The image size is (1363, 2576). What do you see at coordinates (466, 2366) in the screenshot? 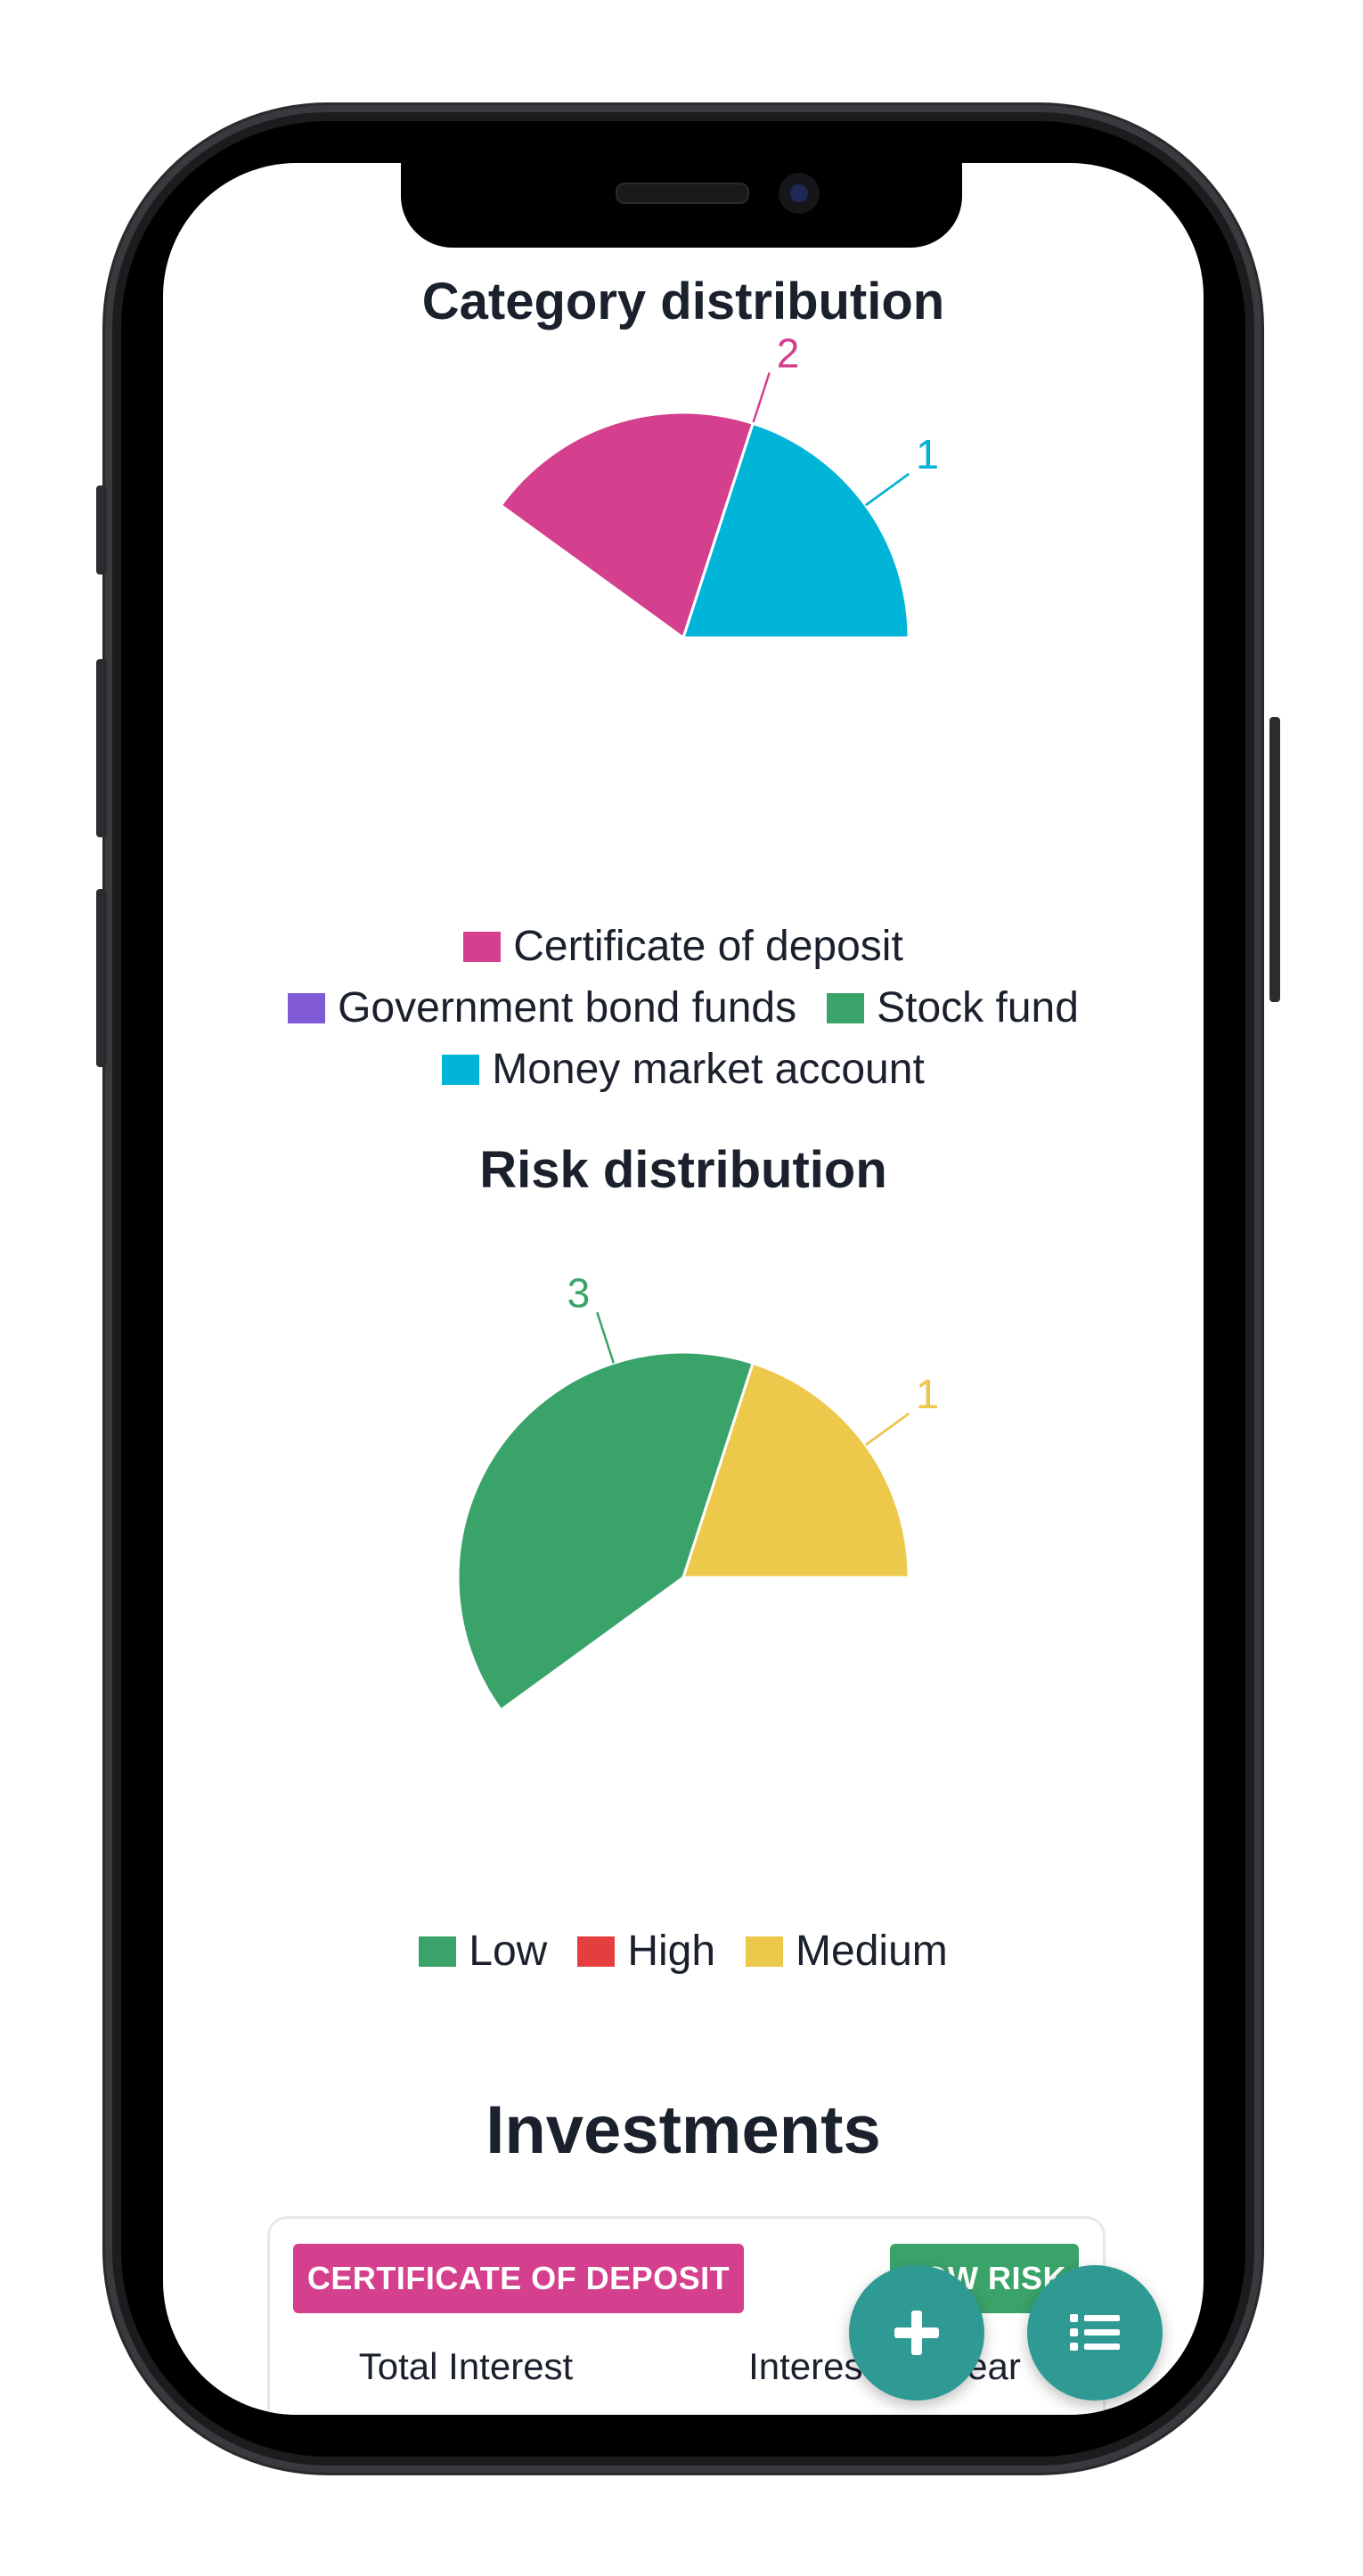
I see `total-interest-label: Total Interest` at bounding box center [466, 2366].